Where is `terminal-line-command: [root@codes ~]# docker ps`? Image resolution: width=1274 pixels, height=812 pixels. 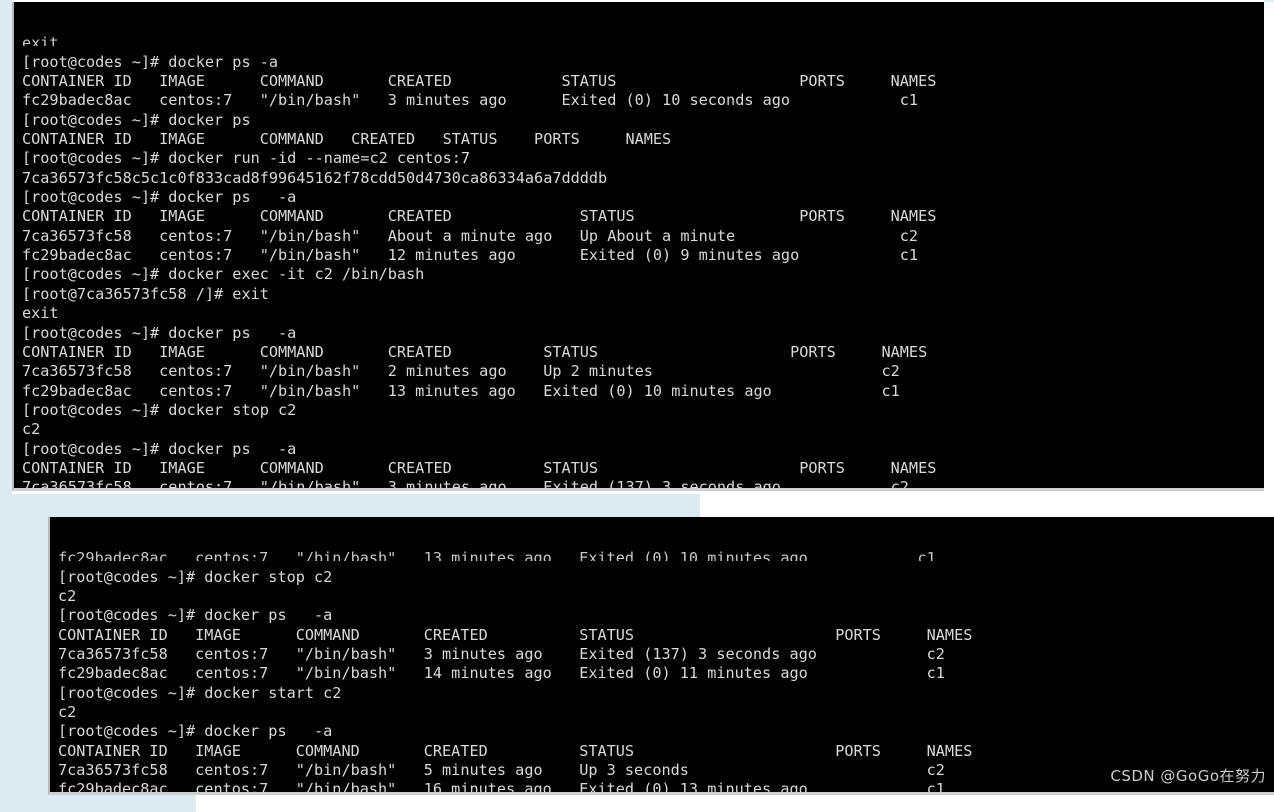 terminal-line-command: [root@codes ~]# docker ps is located at coordinates (136, 119).